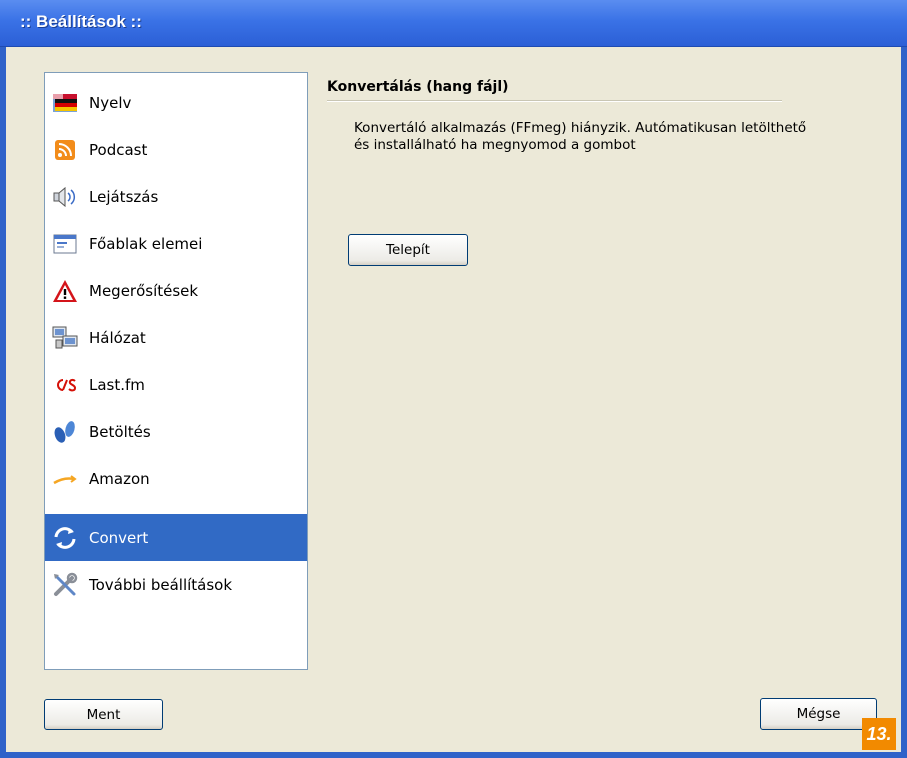 This screenshot has height=758, width=907. Describe the element at coordinates (117, 384) in the screenshot. I see `sidebar-item-label: Last.fm` at that location.